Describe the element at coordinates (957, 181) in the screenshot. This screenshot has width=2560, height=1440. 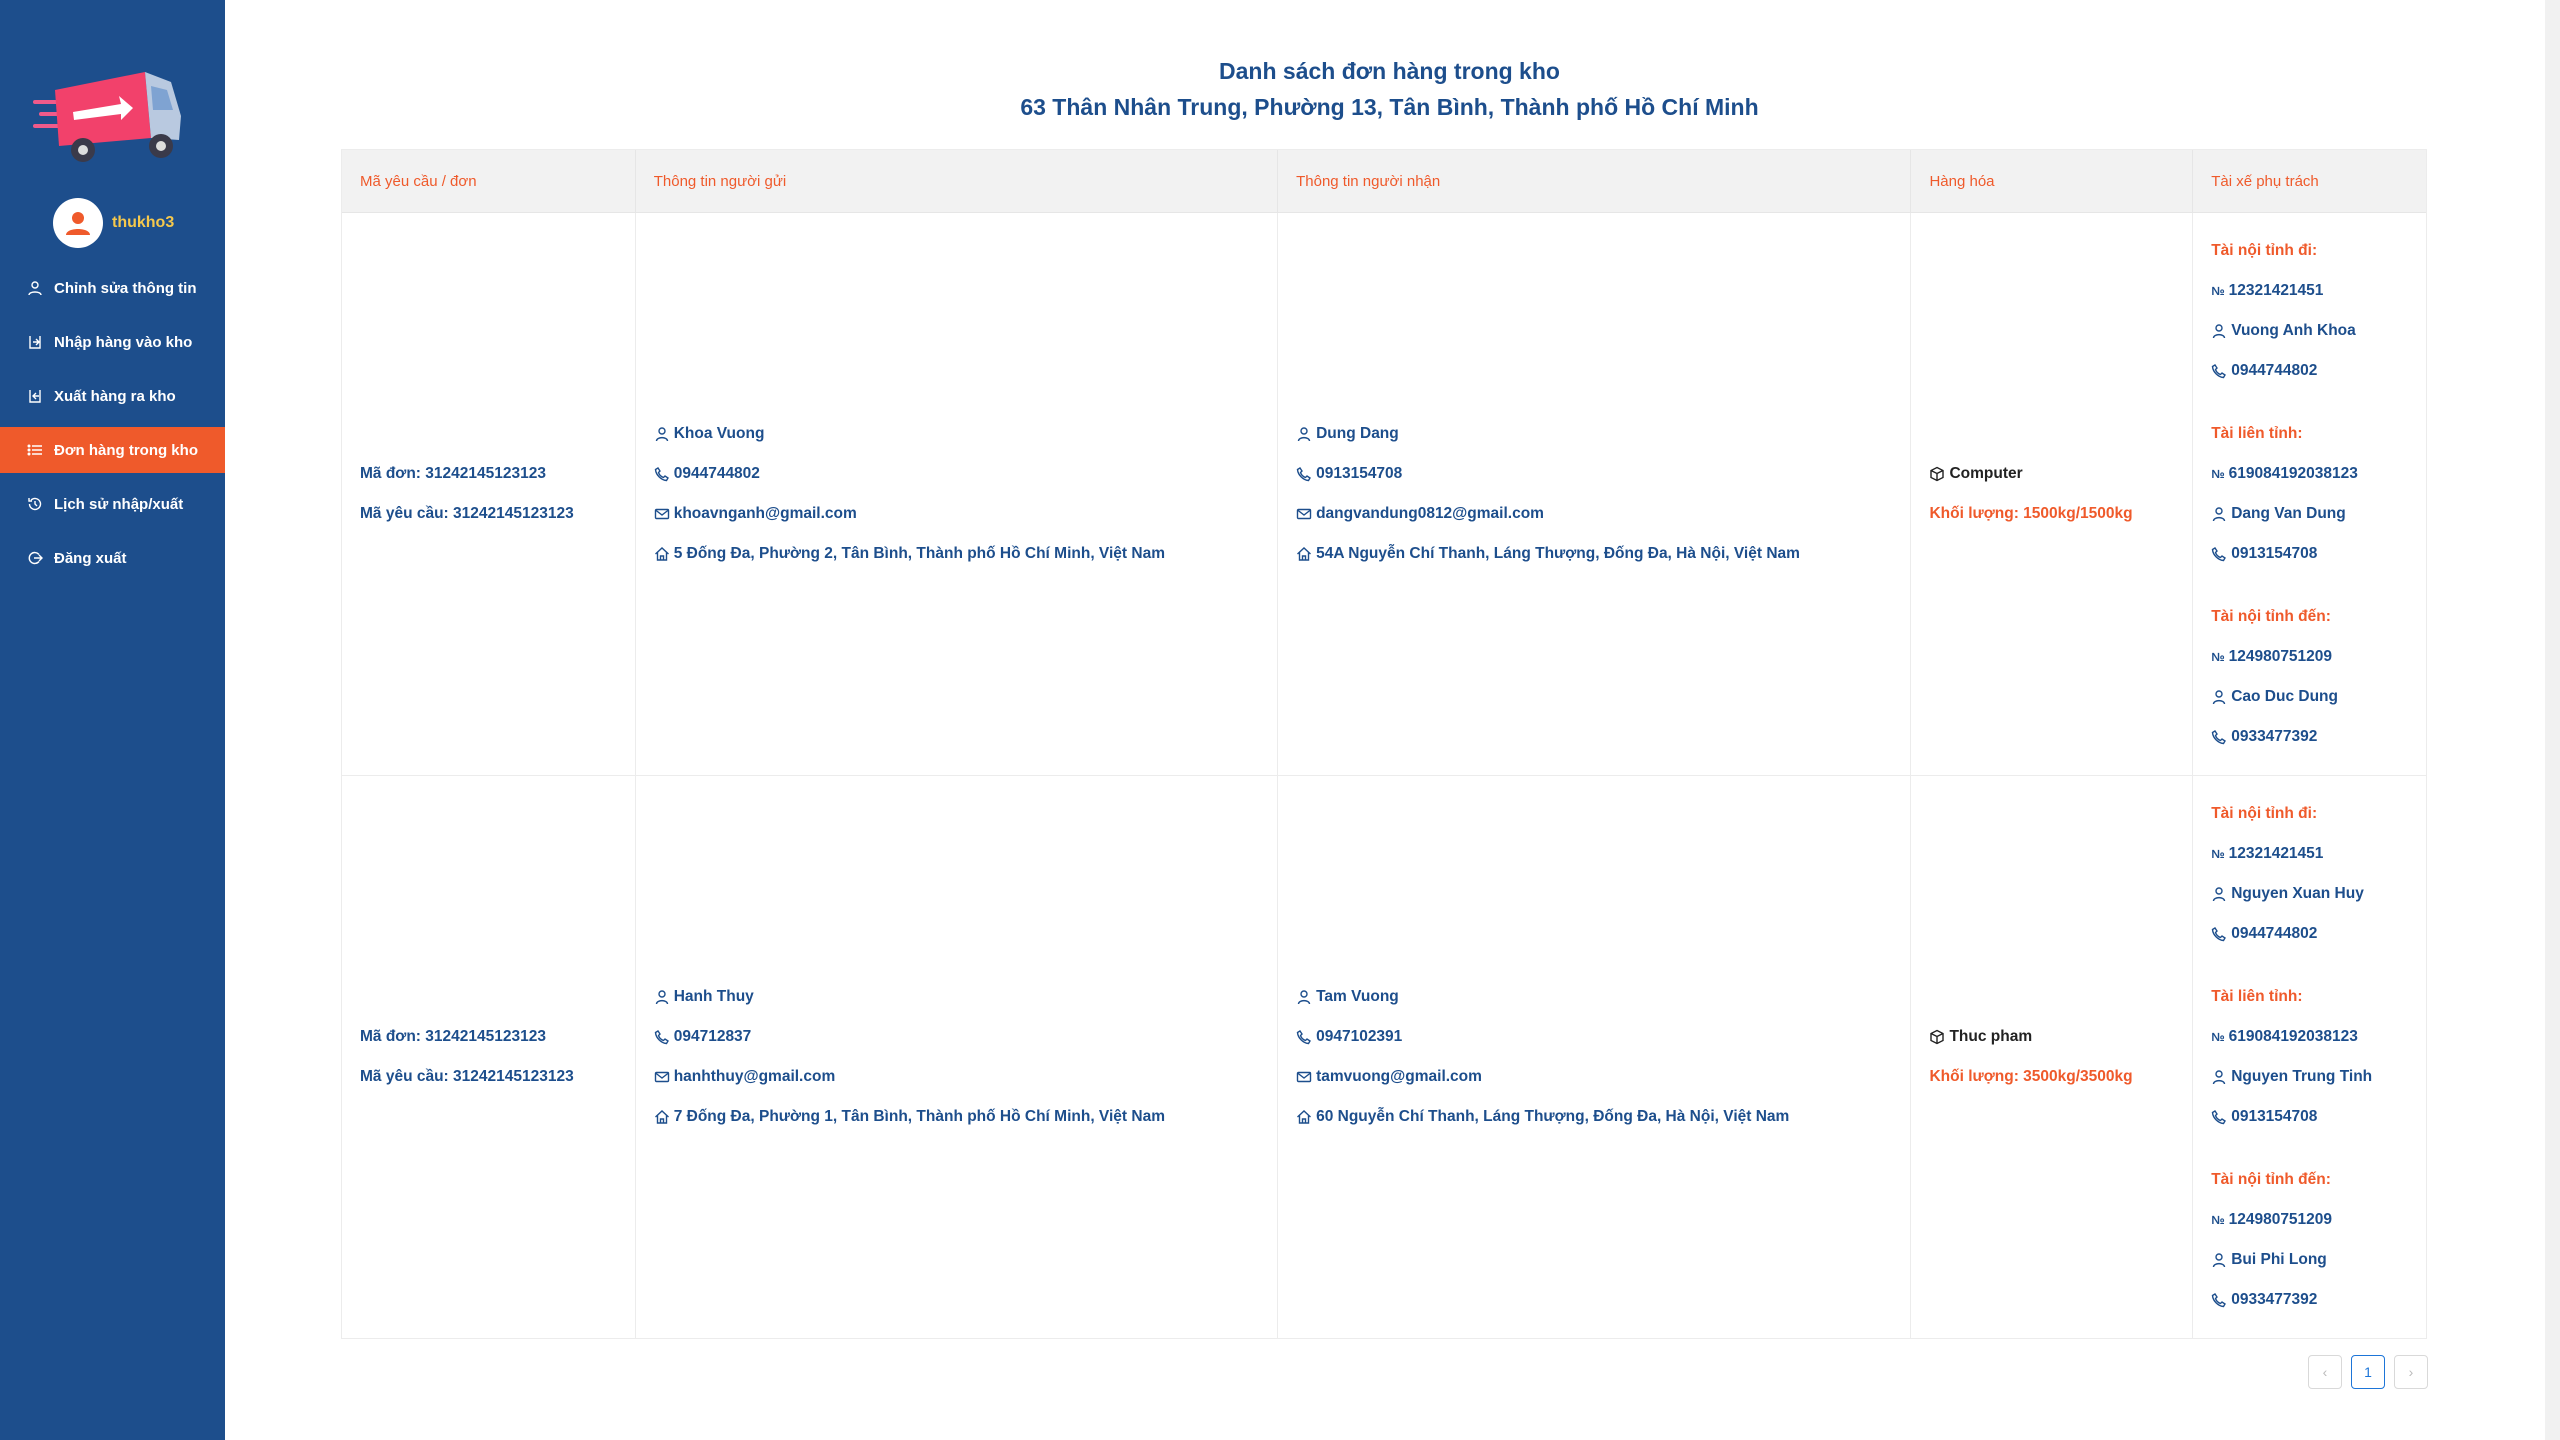
I see `column-header-sender: Thông tin người gửi` at that location.